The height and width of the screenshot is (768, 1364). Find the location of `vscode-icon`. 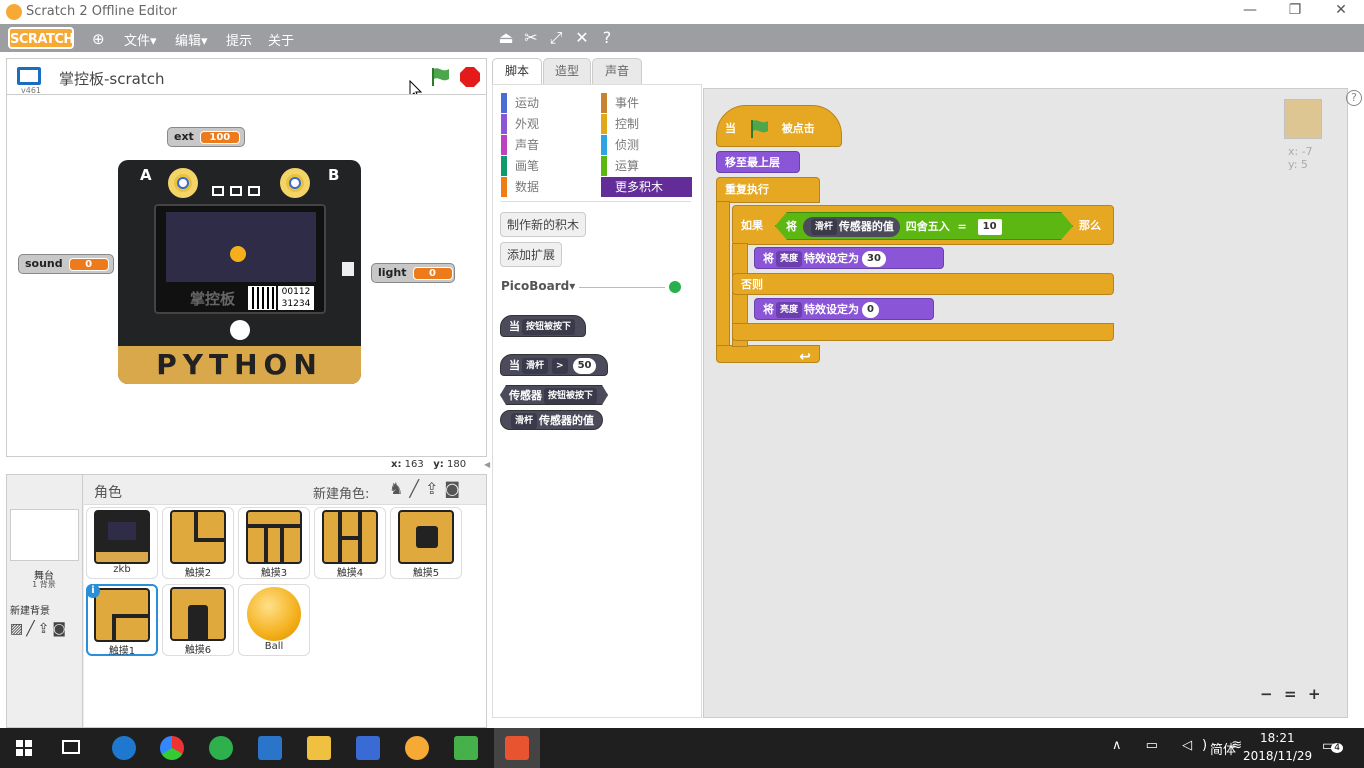

vscode-icon is located at coordinates (270, 748).